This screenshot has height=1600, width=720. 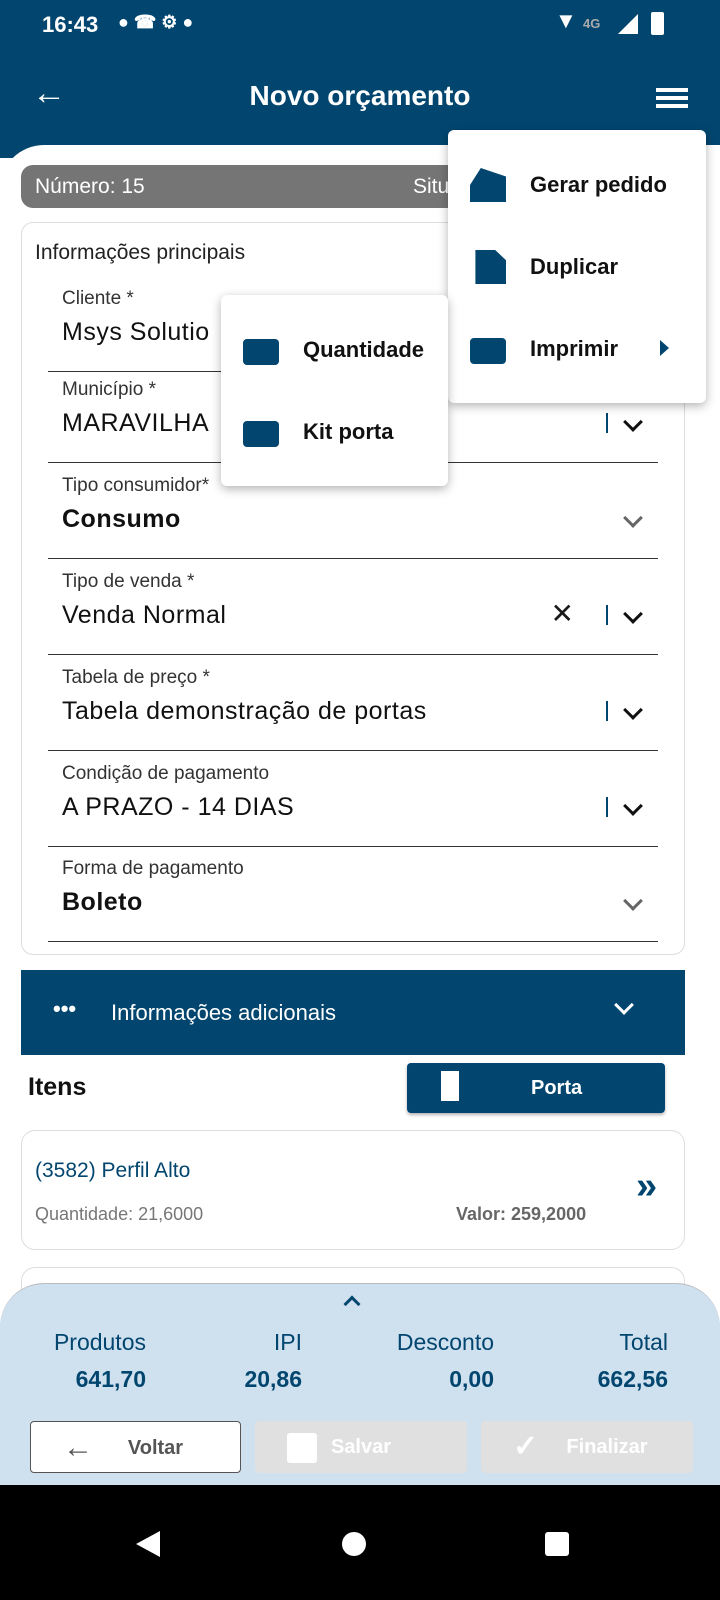 I want to click on overflow-menu: Gerar pedido Duplicar Imprimir, so click(x=577, y=266).